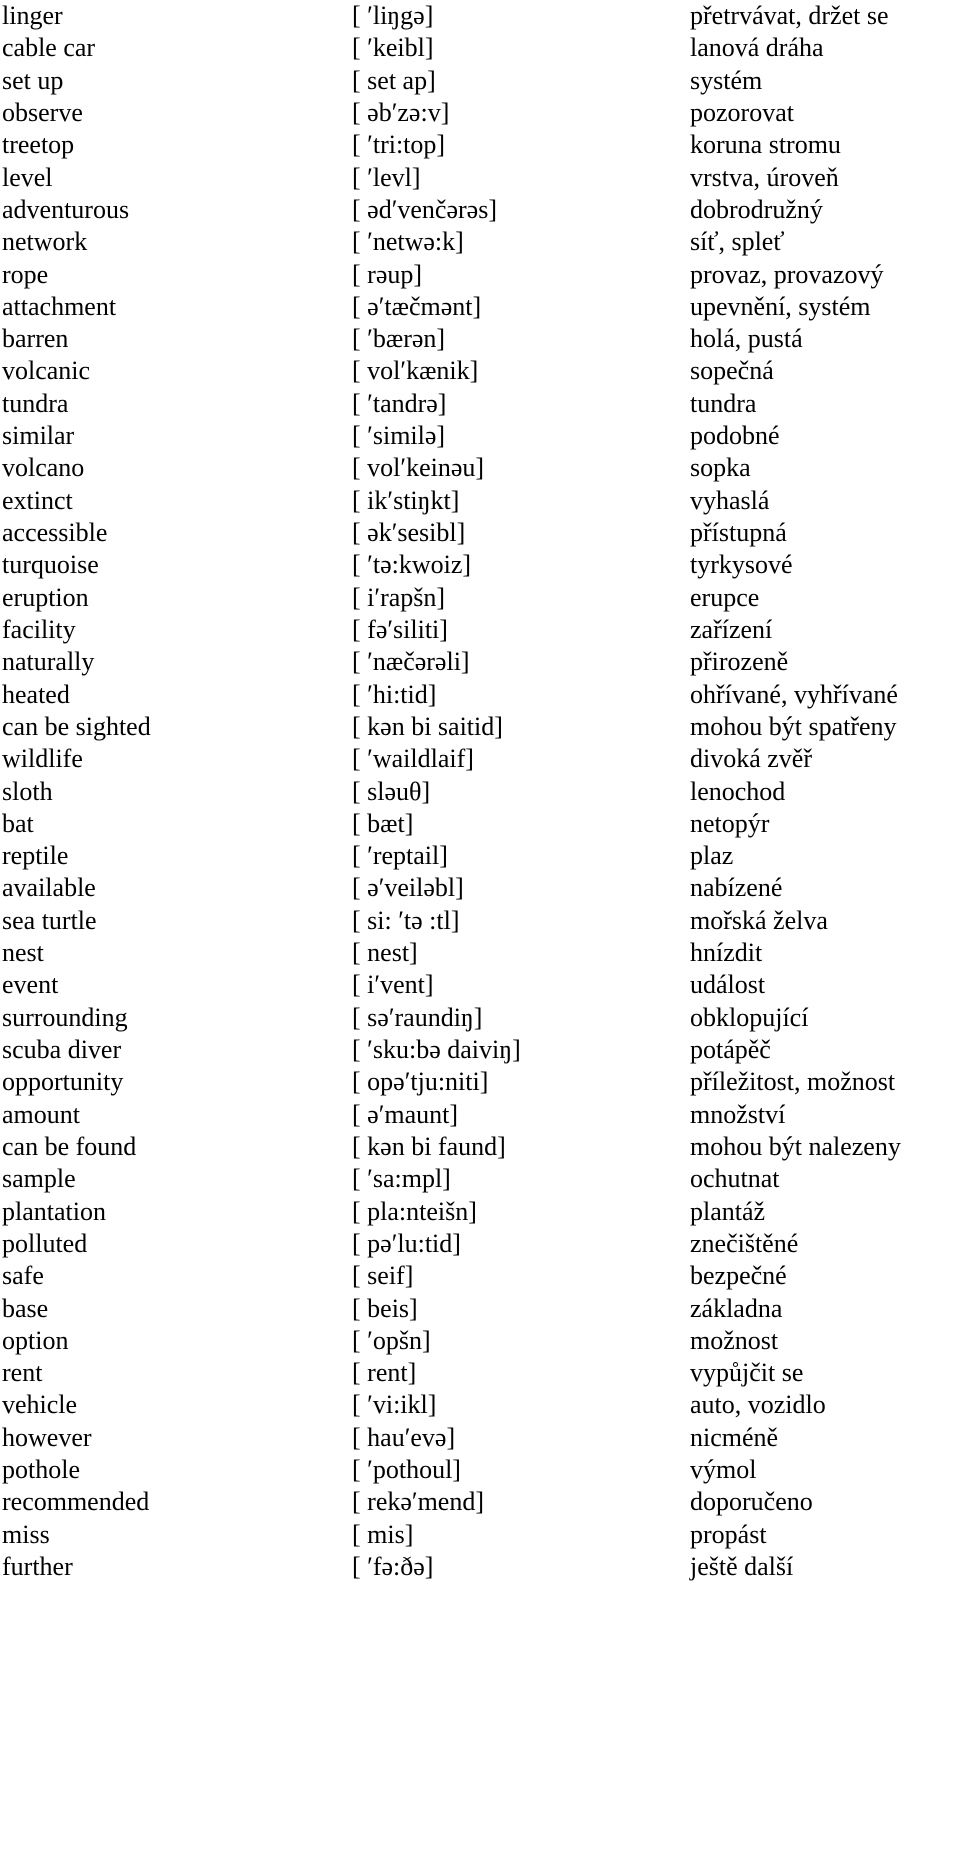  What do you see at coordinates (404, 1437) in the screenshot?
I see `phonetic-text: [ hau′evə]` at bounding box center [404, 1437].